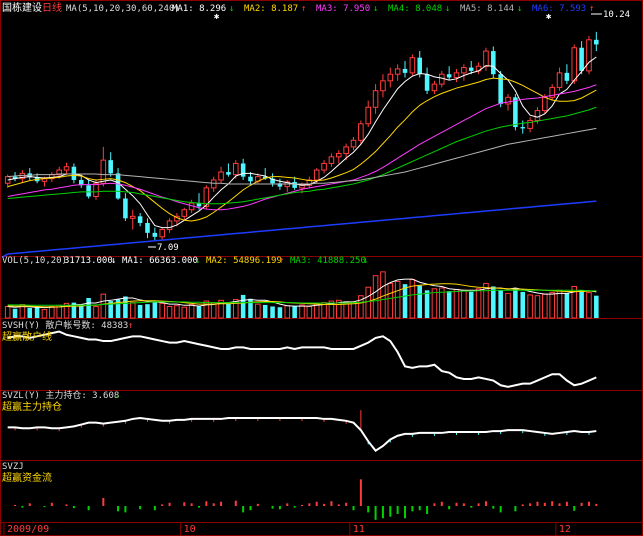 The height and width of the screenshot is (536, 643). I want to click on ma-line-ma6, so click(302, 227).